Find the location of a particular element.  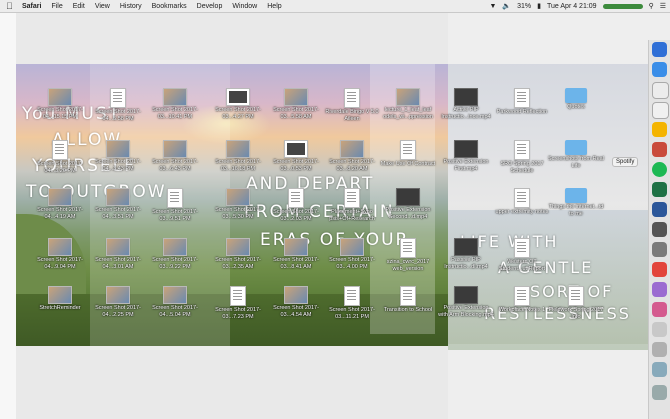

desktop-file-icon: Screen Shot 2017-03...4.54 AM is located at coordinates (296, 302).